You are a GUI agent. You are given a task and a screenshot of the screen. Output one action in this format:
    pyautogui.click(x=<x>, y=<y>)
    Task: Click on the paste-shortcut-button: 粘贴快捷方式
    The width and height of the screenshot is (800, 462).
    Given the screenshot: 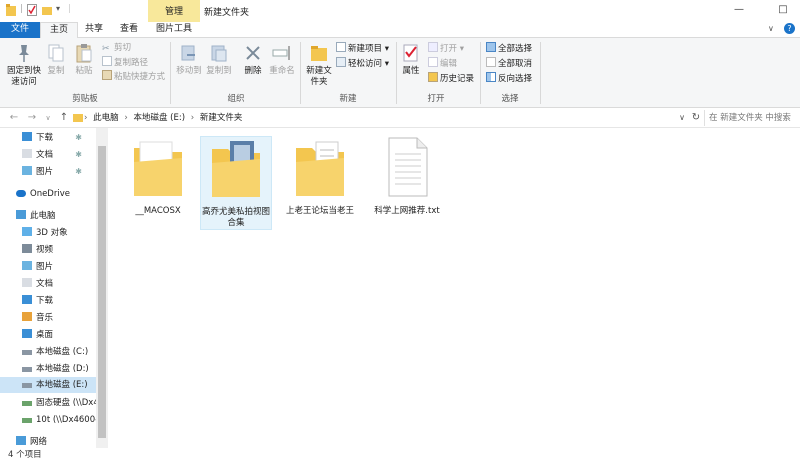 What is the action you would take?
    pyautogui.click(x=133, y=76)
    